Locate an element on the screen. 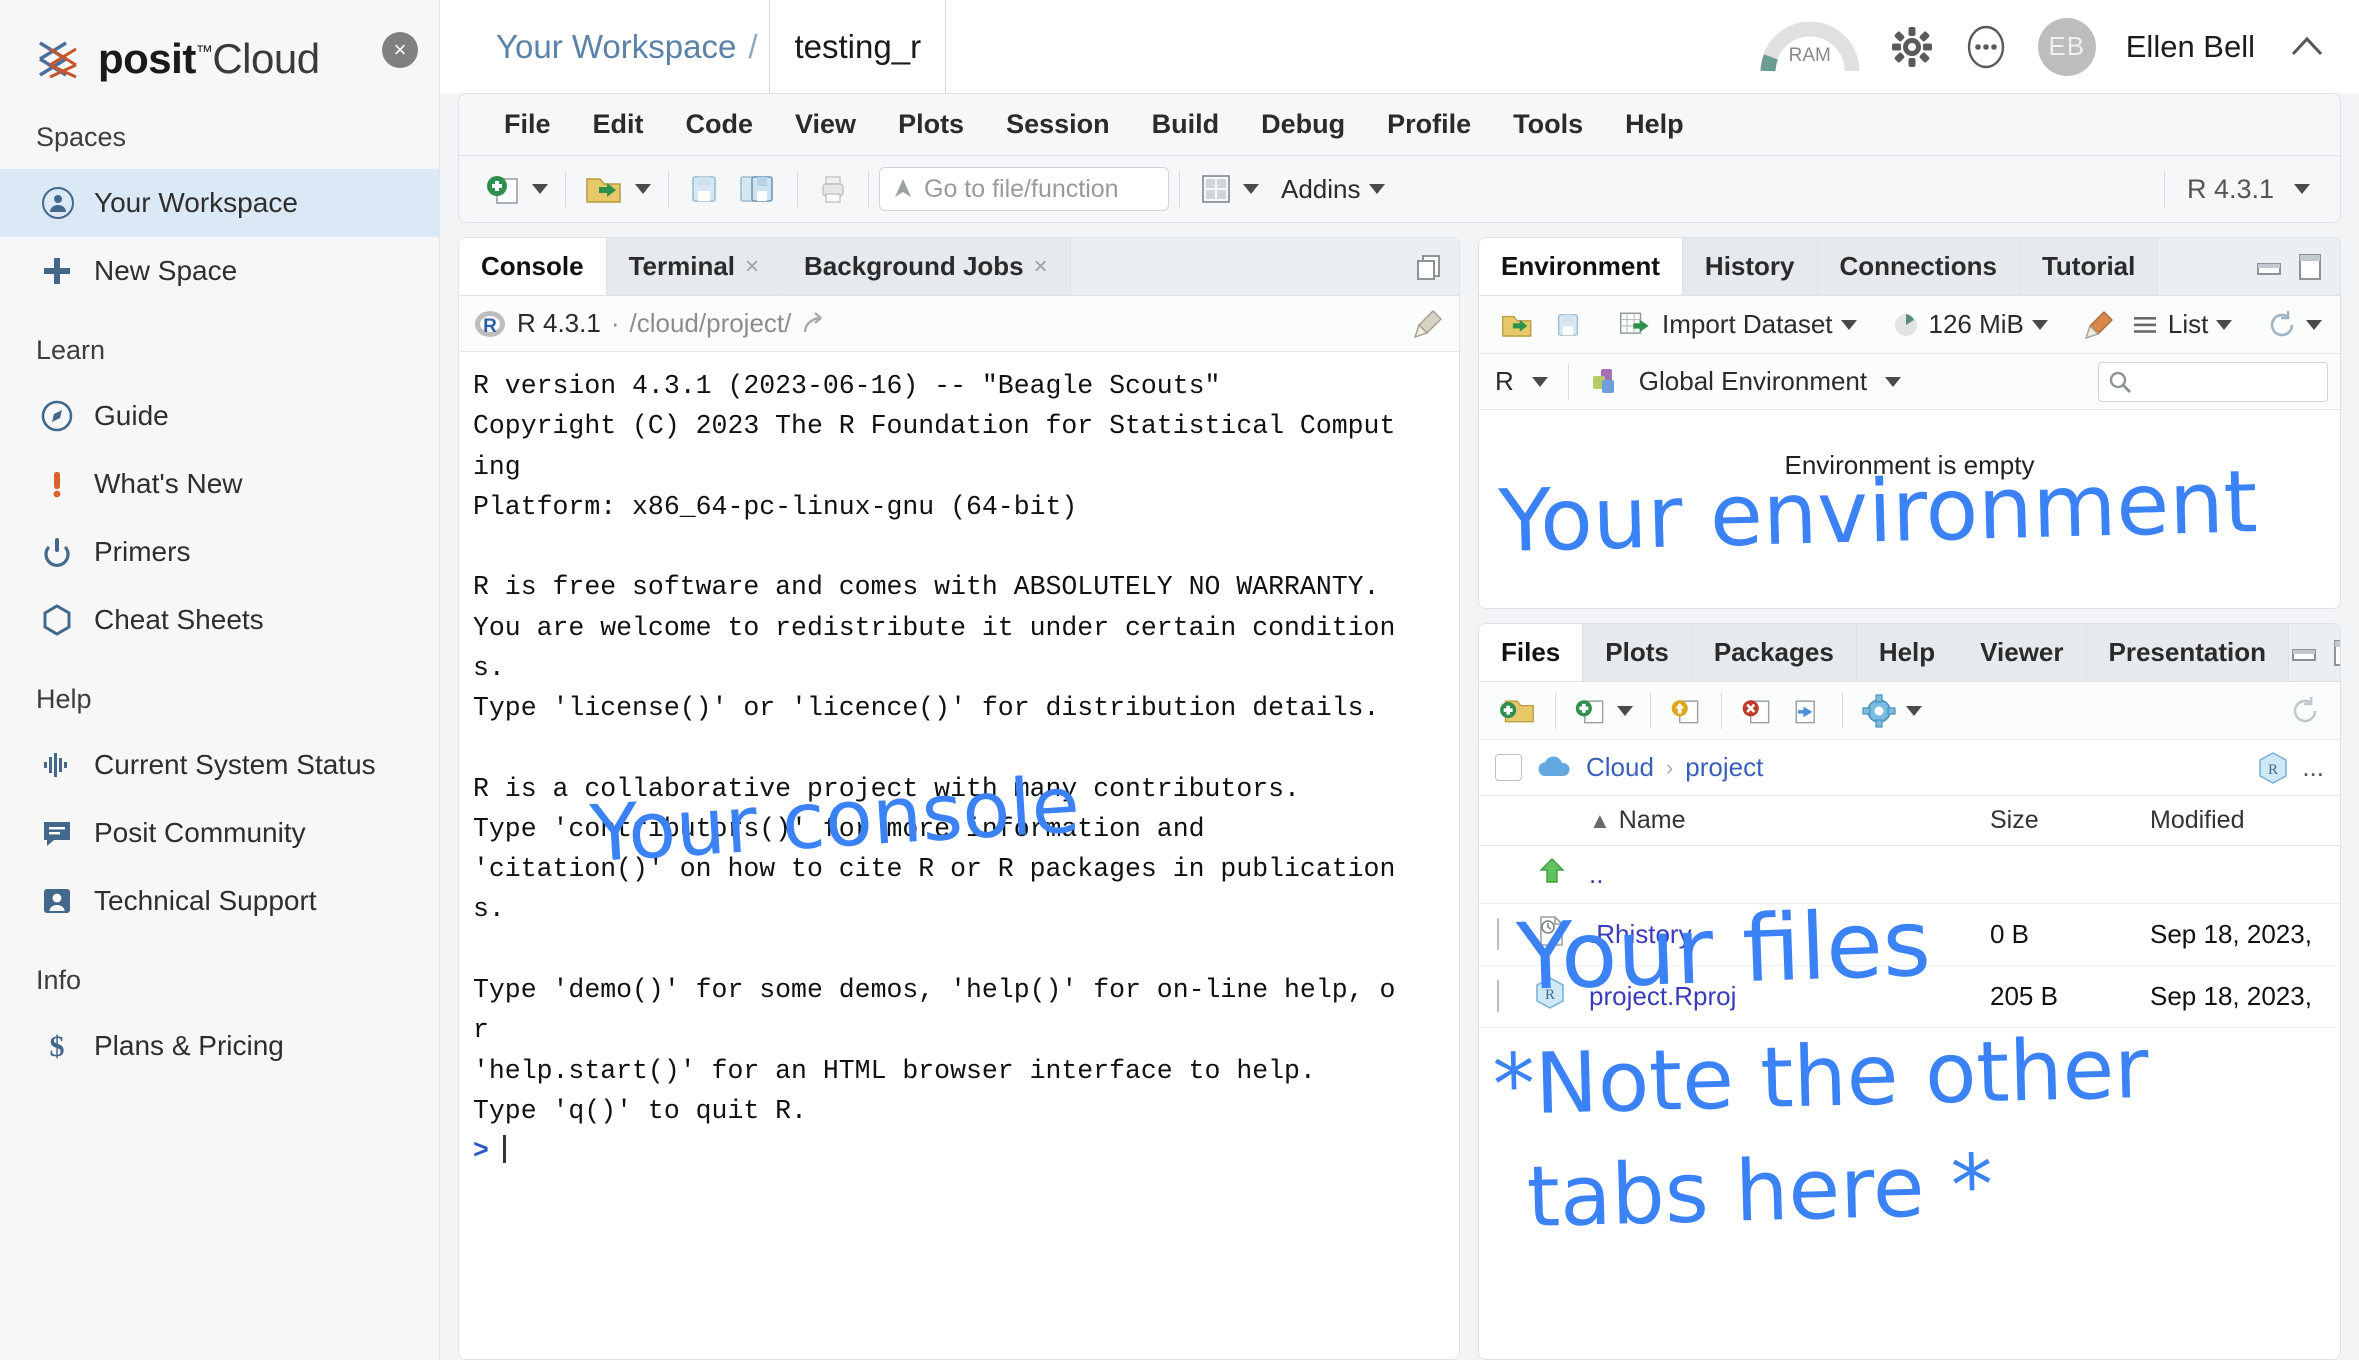  menu-edit: Edit is located at coordinates (618, 124).